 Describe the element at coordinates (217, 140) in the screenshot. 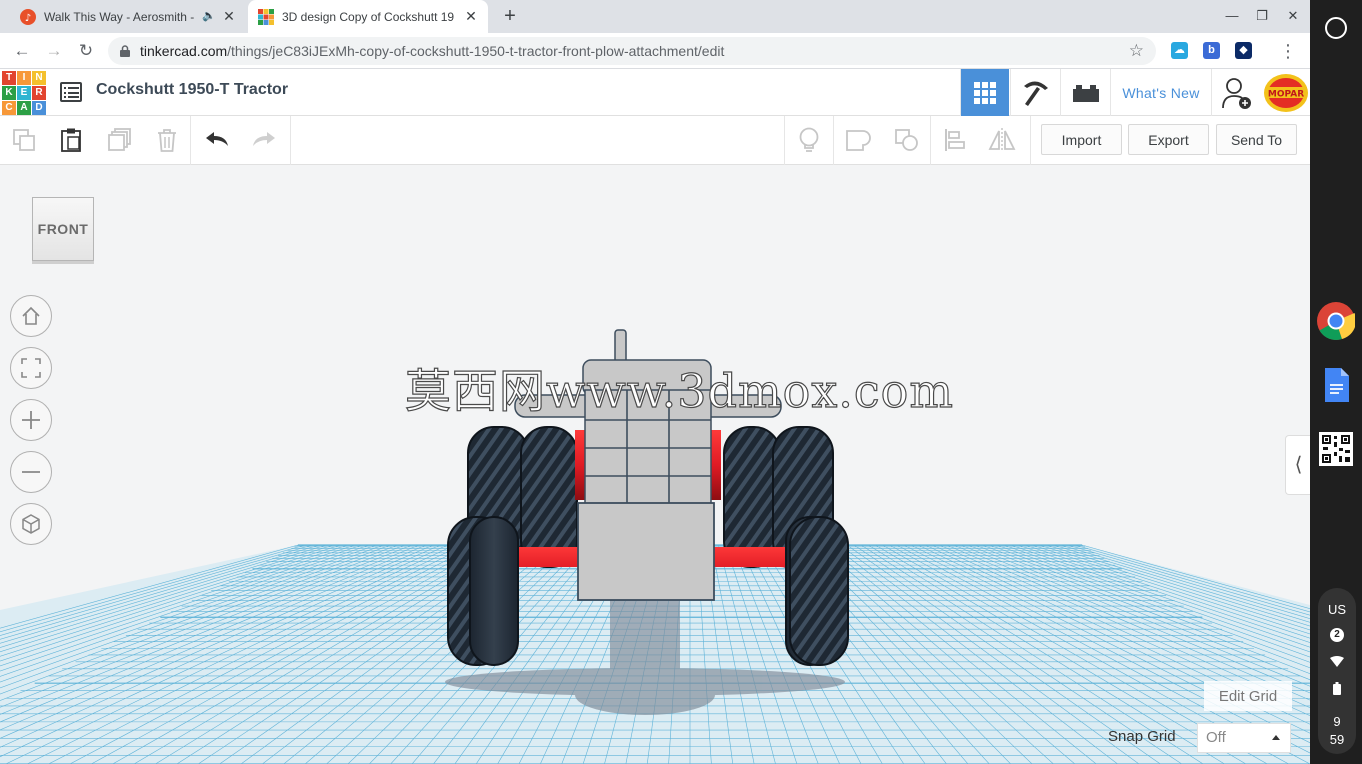

I see `undo-icon` at that location.